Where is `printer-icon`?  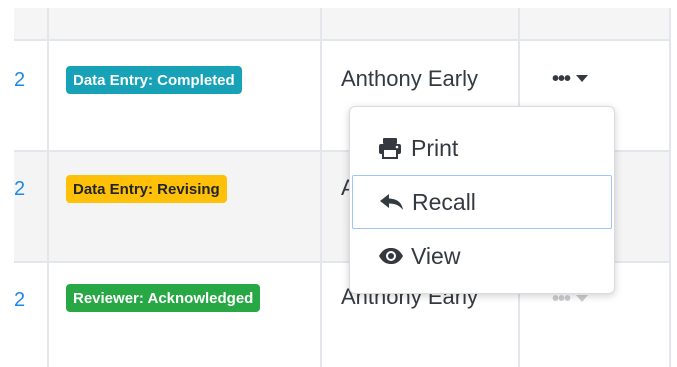 printer-icon is located at coordinates (392, 148).